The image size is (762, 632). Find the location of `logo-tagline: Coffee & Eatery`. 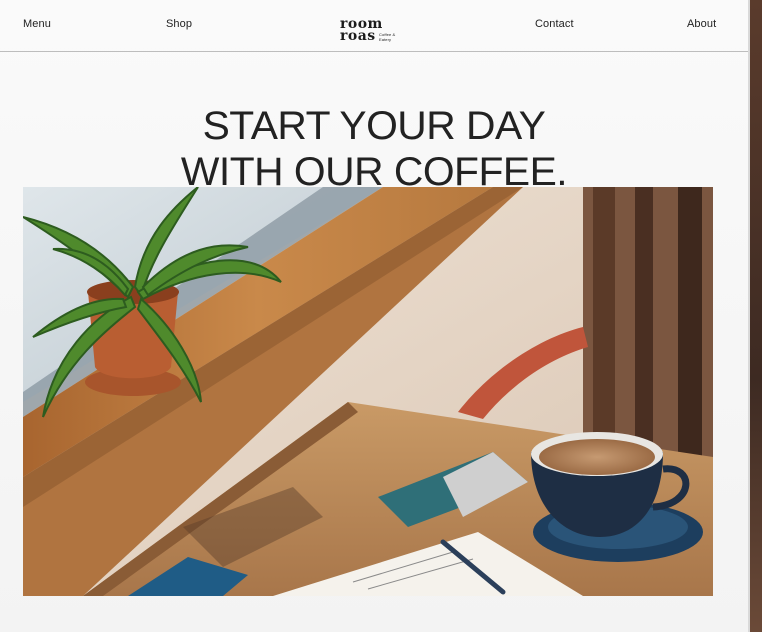

logo-tagline: Coffee & Eatery is located at coordinates (387, 37).